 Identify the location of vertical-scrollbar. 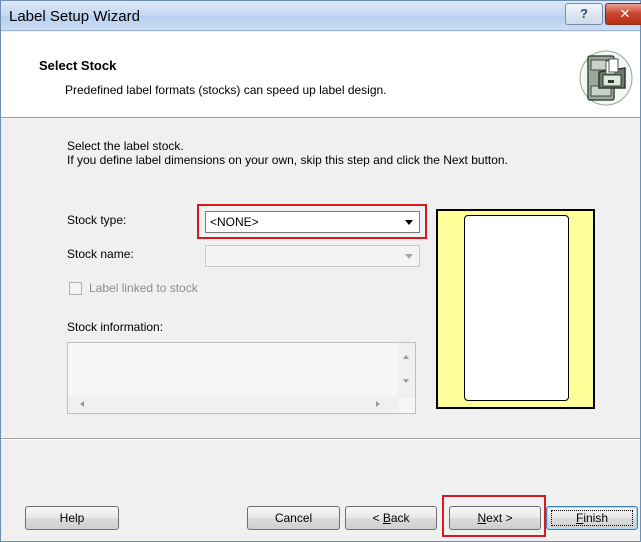
(406, 370).